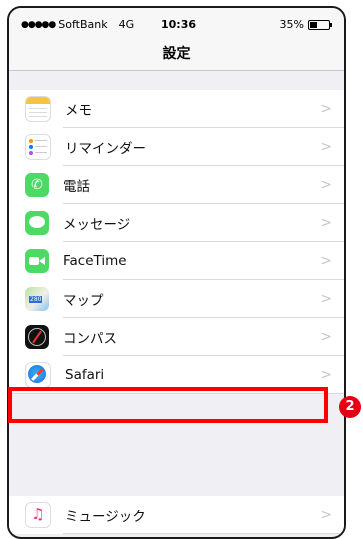 The height and width of the screenshot is (539, 363). I want to click on messages-icon, so click(37, 223).